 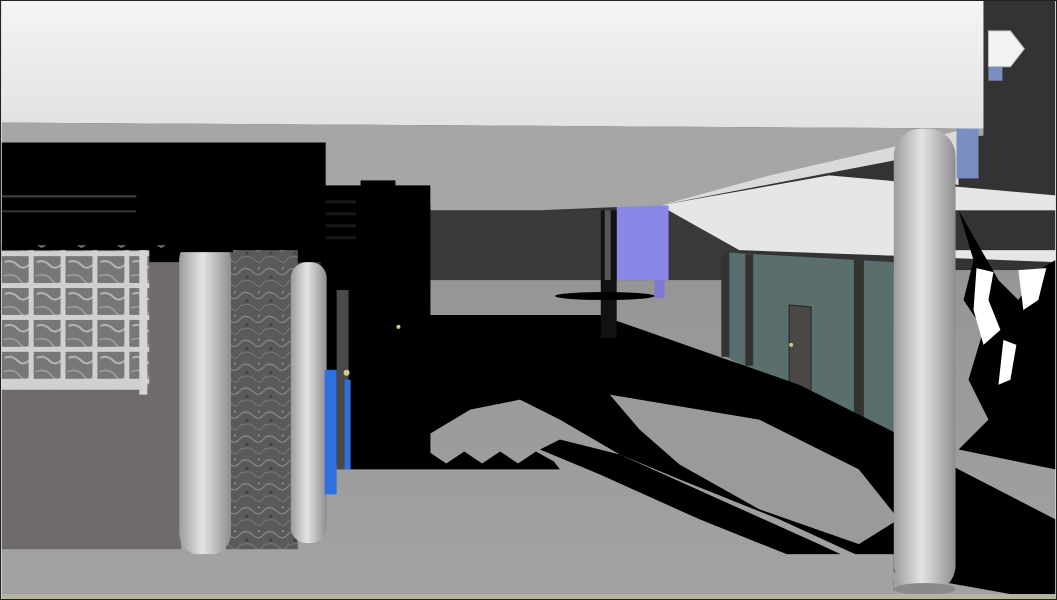 I want to click on door-knob-far, so click(x=398, y=326).